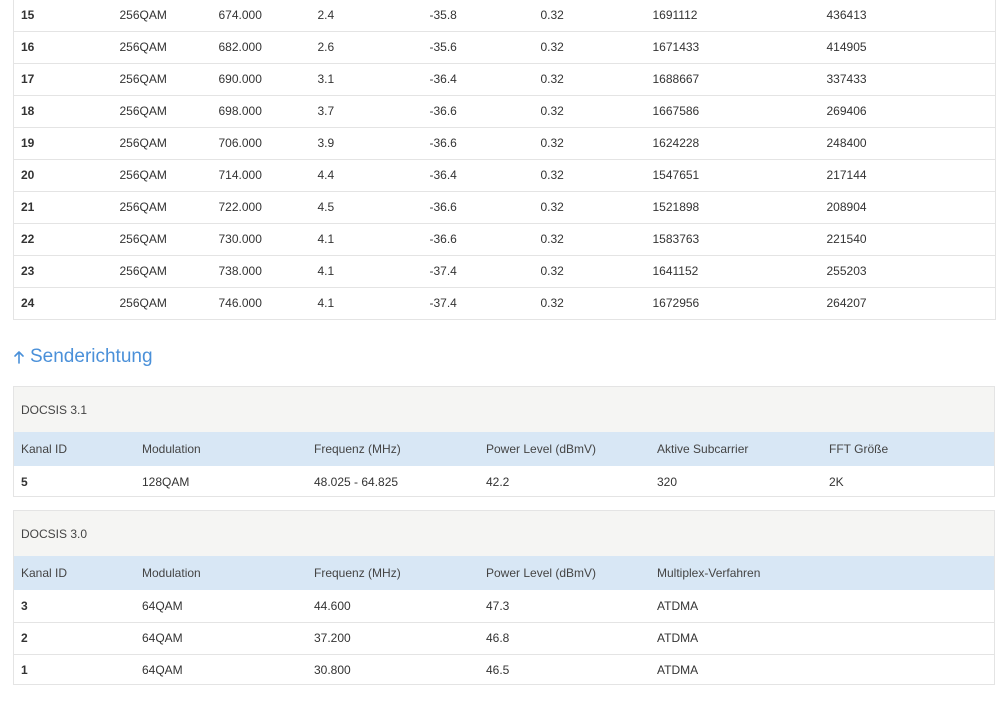 The image size is (999, 701). Describe the element at coordinates (504, 409) in the screenshot. I see `docsis31-caption: DOCSIS 3.1` at that location.